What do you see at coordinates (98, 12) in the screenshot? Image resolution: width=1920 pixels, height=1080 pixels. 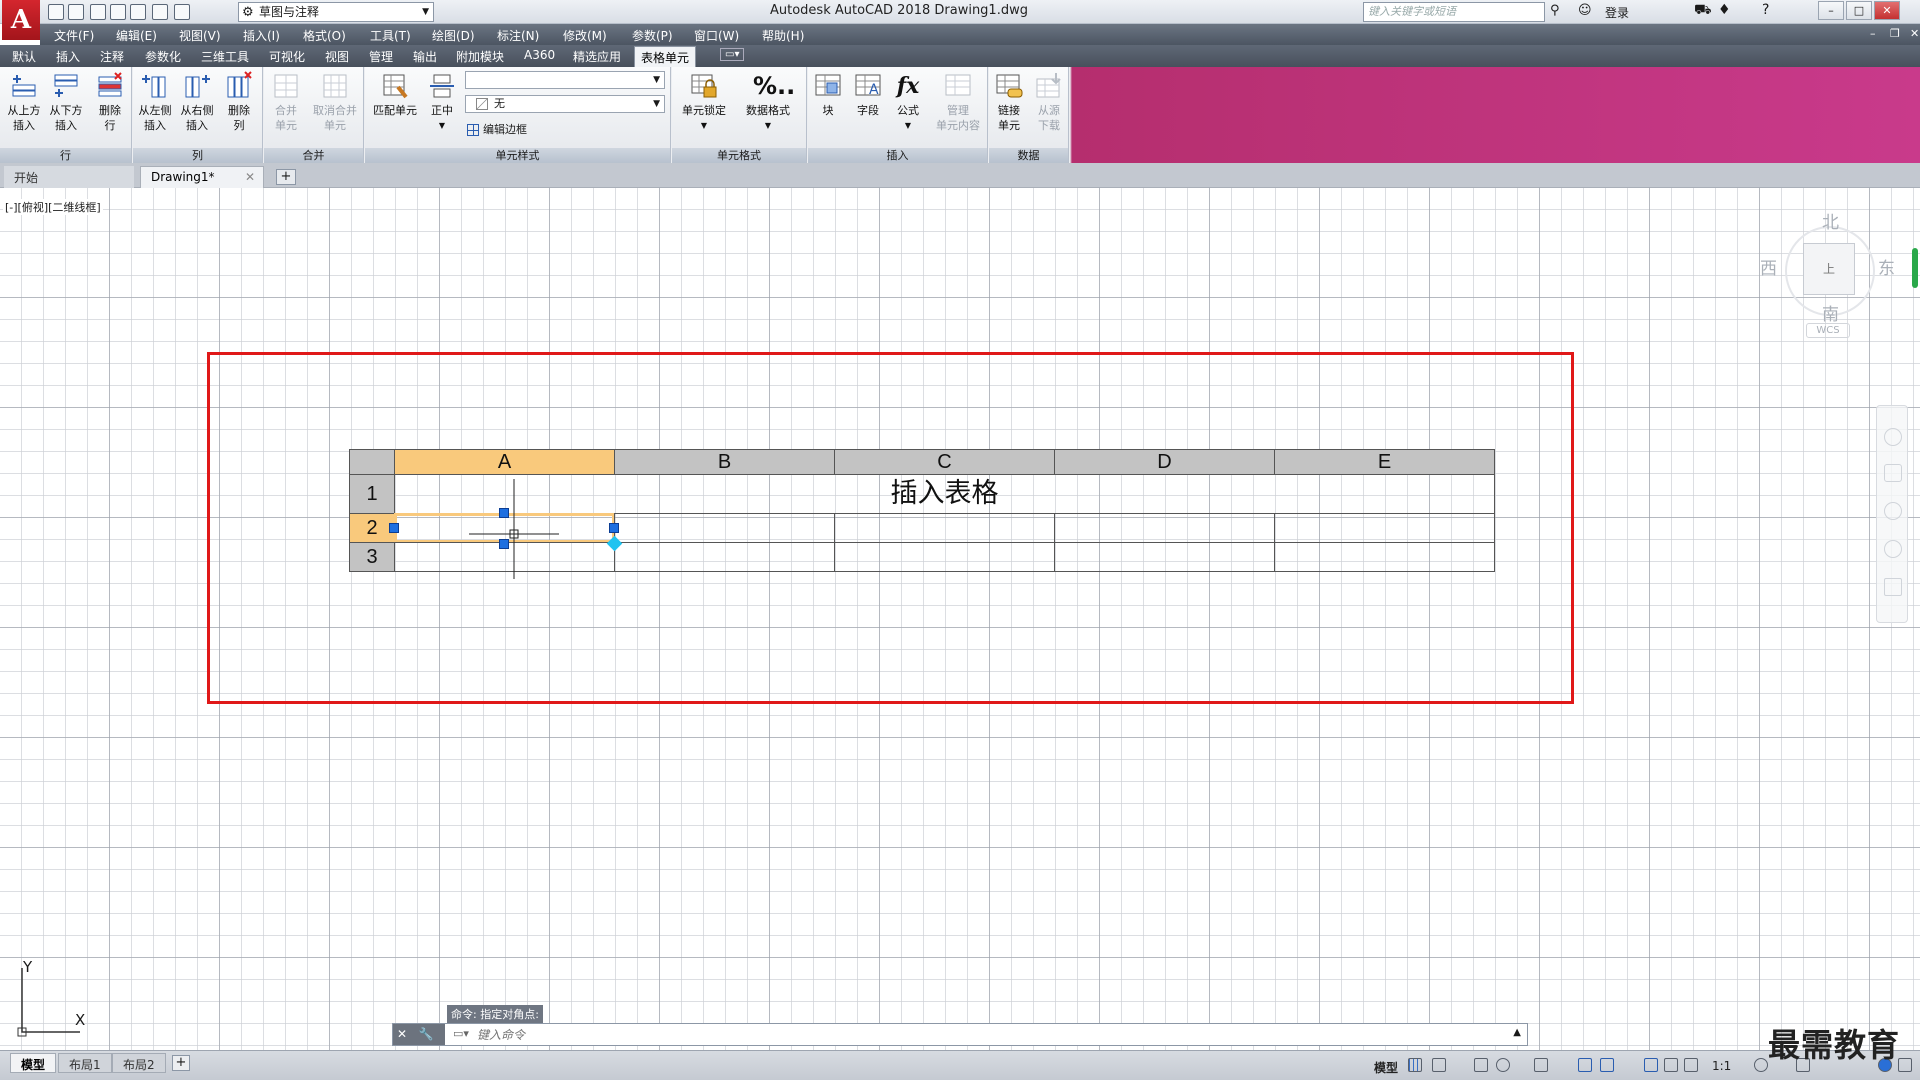 I see `save-icon` at bounding box center [98, 12].